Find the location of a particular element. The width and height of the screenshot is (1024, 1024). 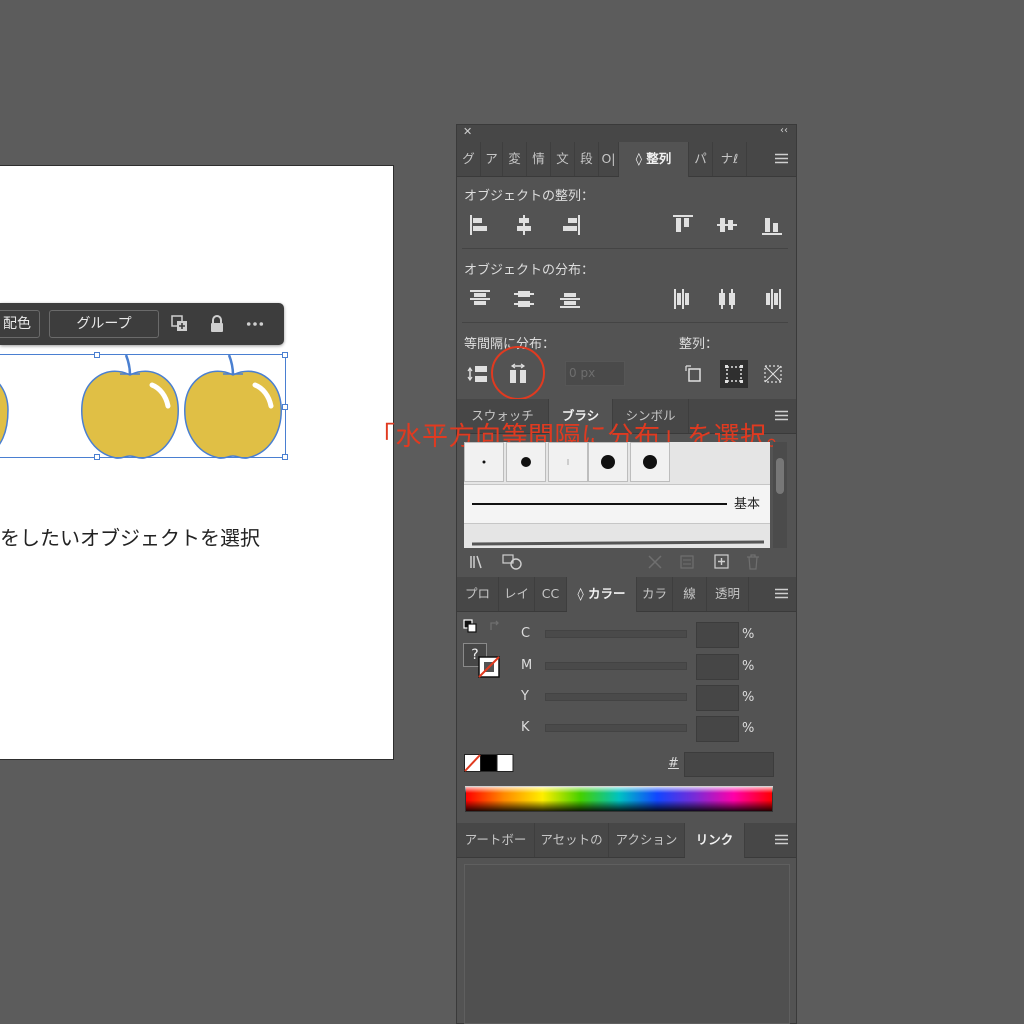

distribute-top-icon is located at coordinates (480, 299).